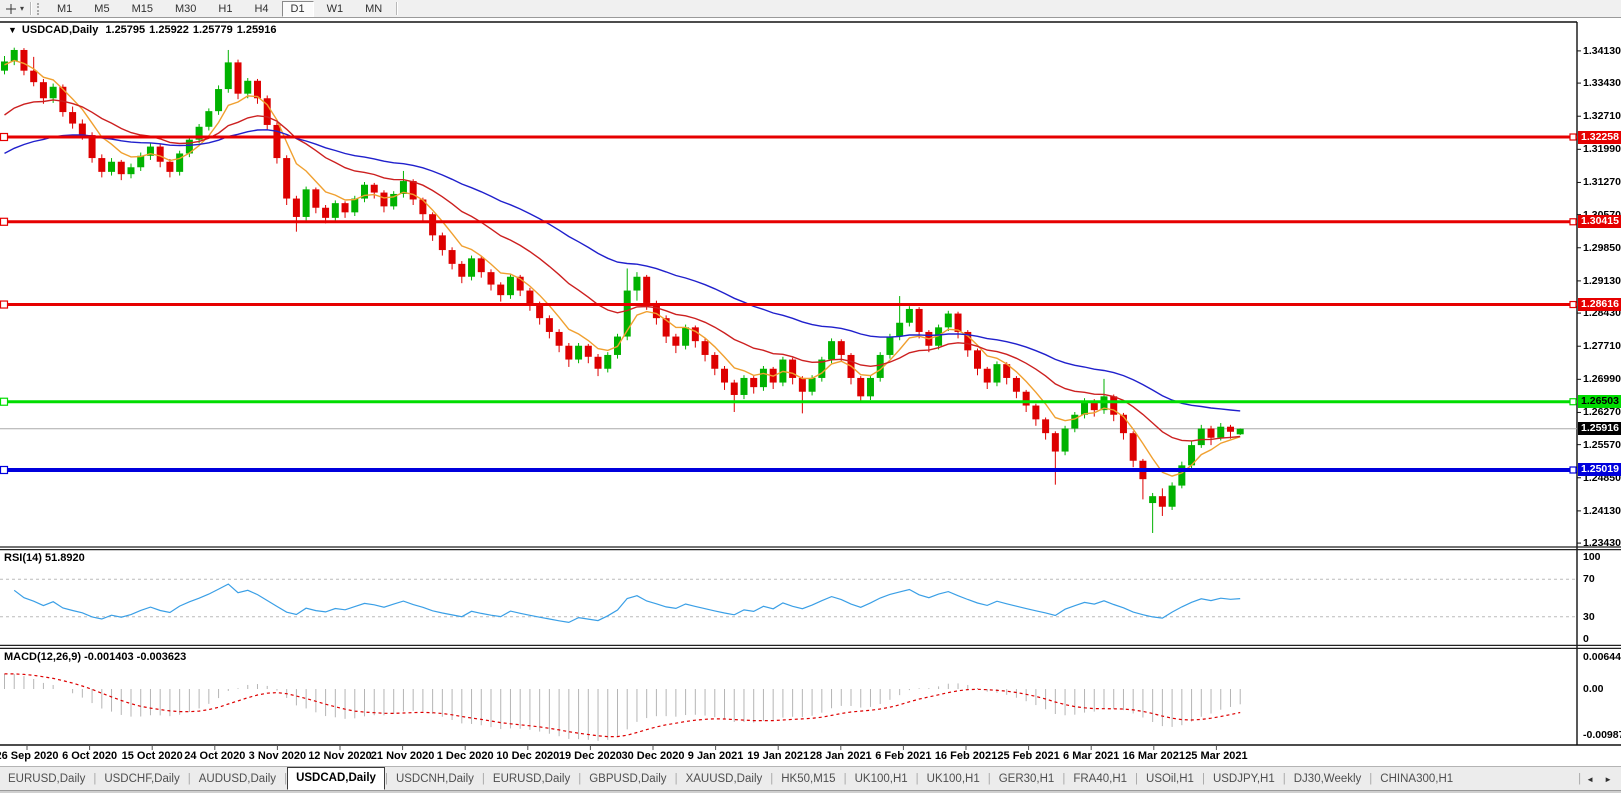 This screenshot has width=1621, height=793. I want to click on price-axis-label: 1.29850, so click(1602, 247).